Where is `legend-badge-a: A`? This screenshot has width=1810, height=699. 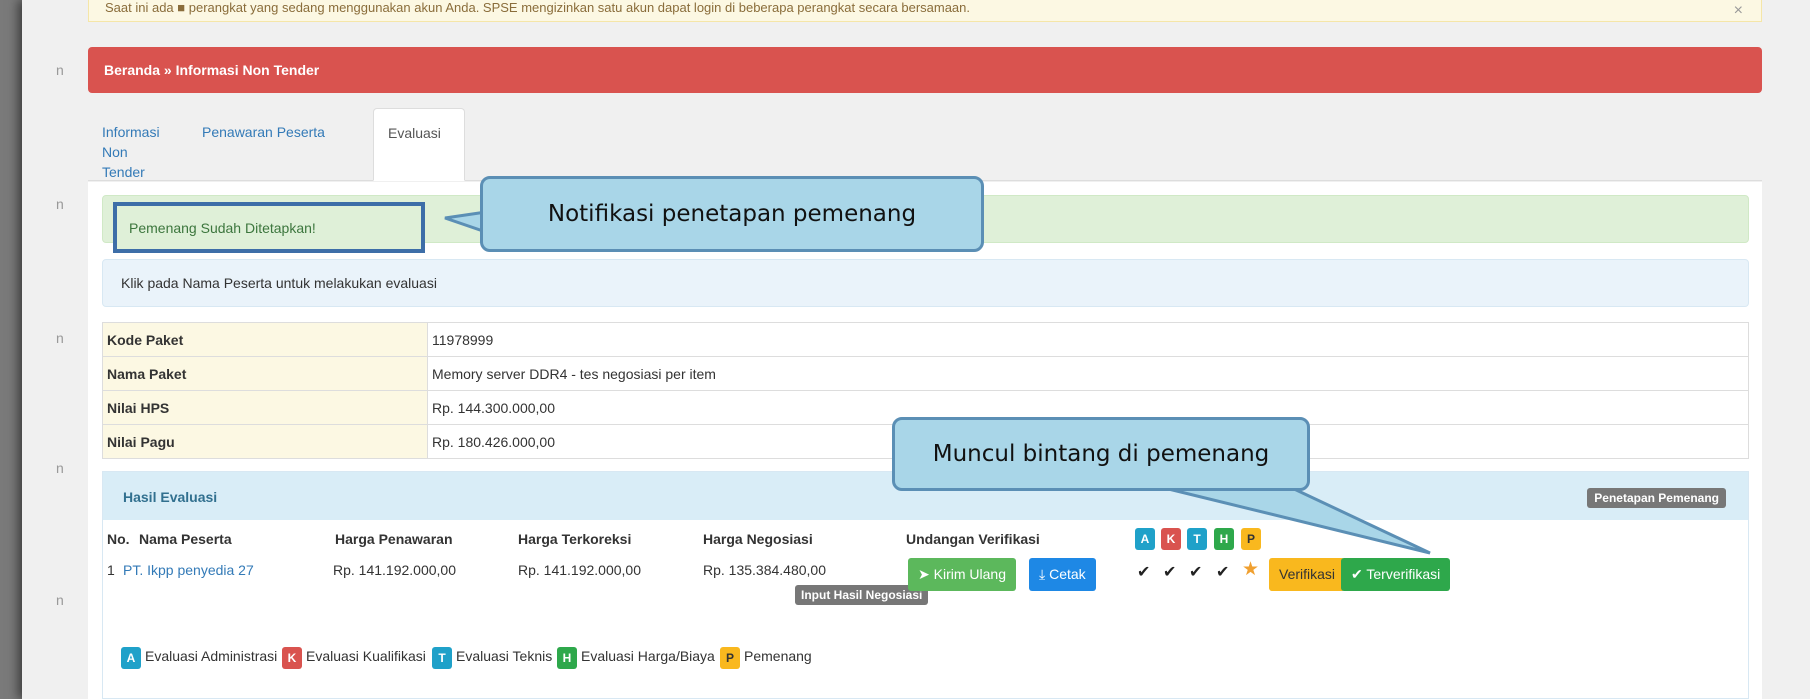
legend-badge-a: A is located at coordinates (131, 658).